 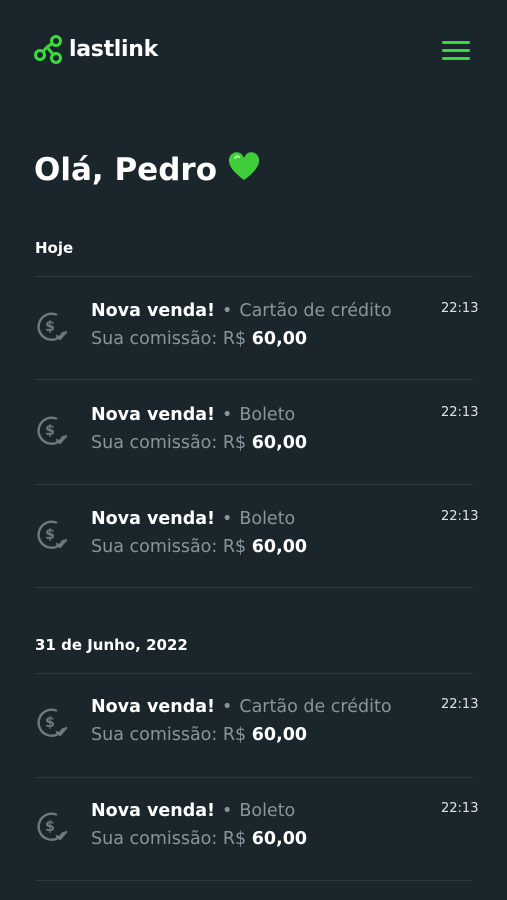 I want to click on green-heart-icon, so click(x=244, y=170).